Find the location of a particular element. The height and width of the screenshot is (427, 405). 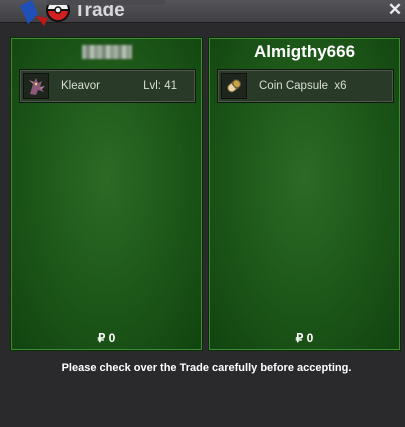

pokeball-logo-icon is located at coordinates (45, 13).